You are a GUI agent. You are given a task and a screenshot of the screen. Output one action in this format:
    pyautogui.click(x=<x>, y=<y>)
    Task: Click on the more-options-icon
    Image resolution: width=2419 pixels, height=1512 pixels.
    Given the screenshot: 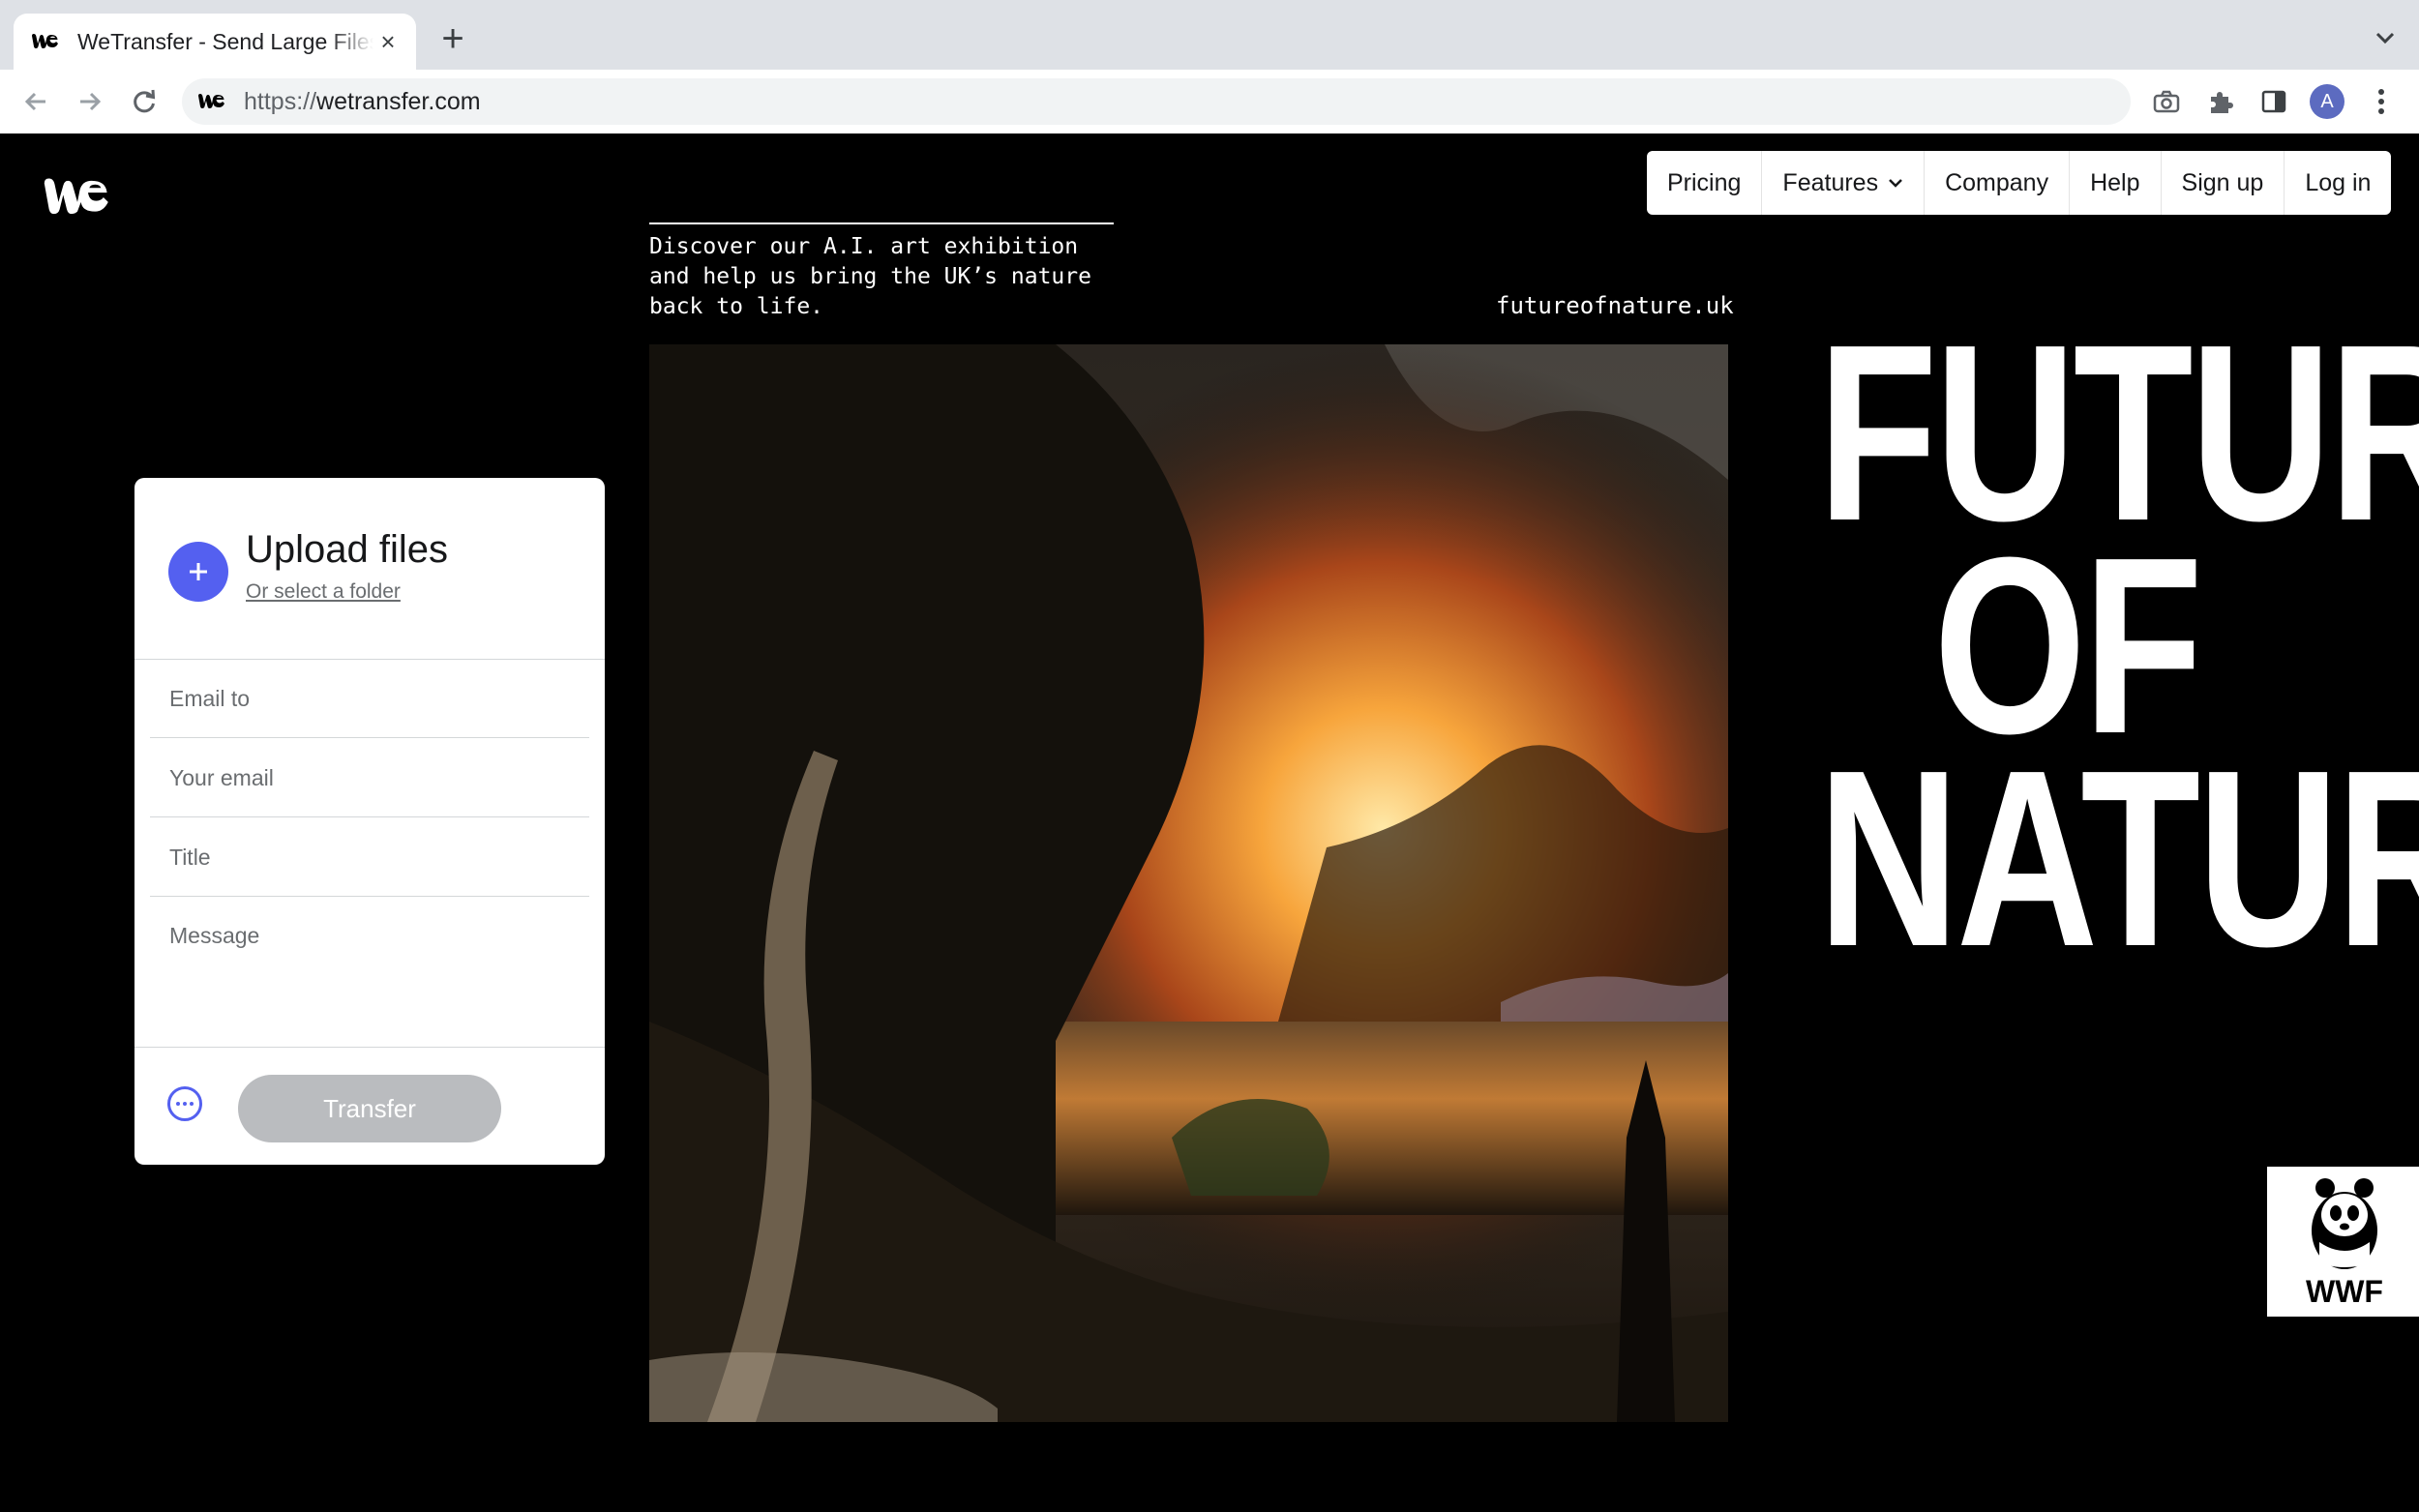 What is the action you would take?
    pyautogui.click(x=184, y=1104)
    